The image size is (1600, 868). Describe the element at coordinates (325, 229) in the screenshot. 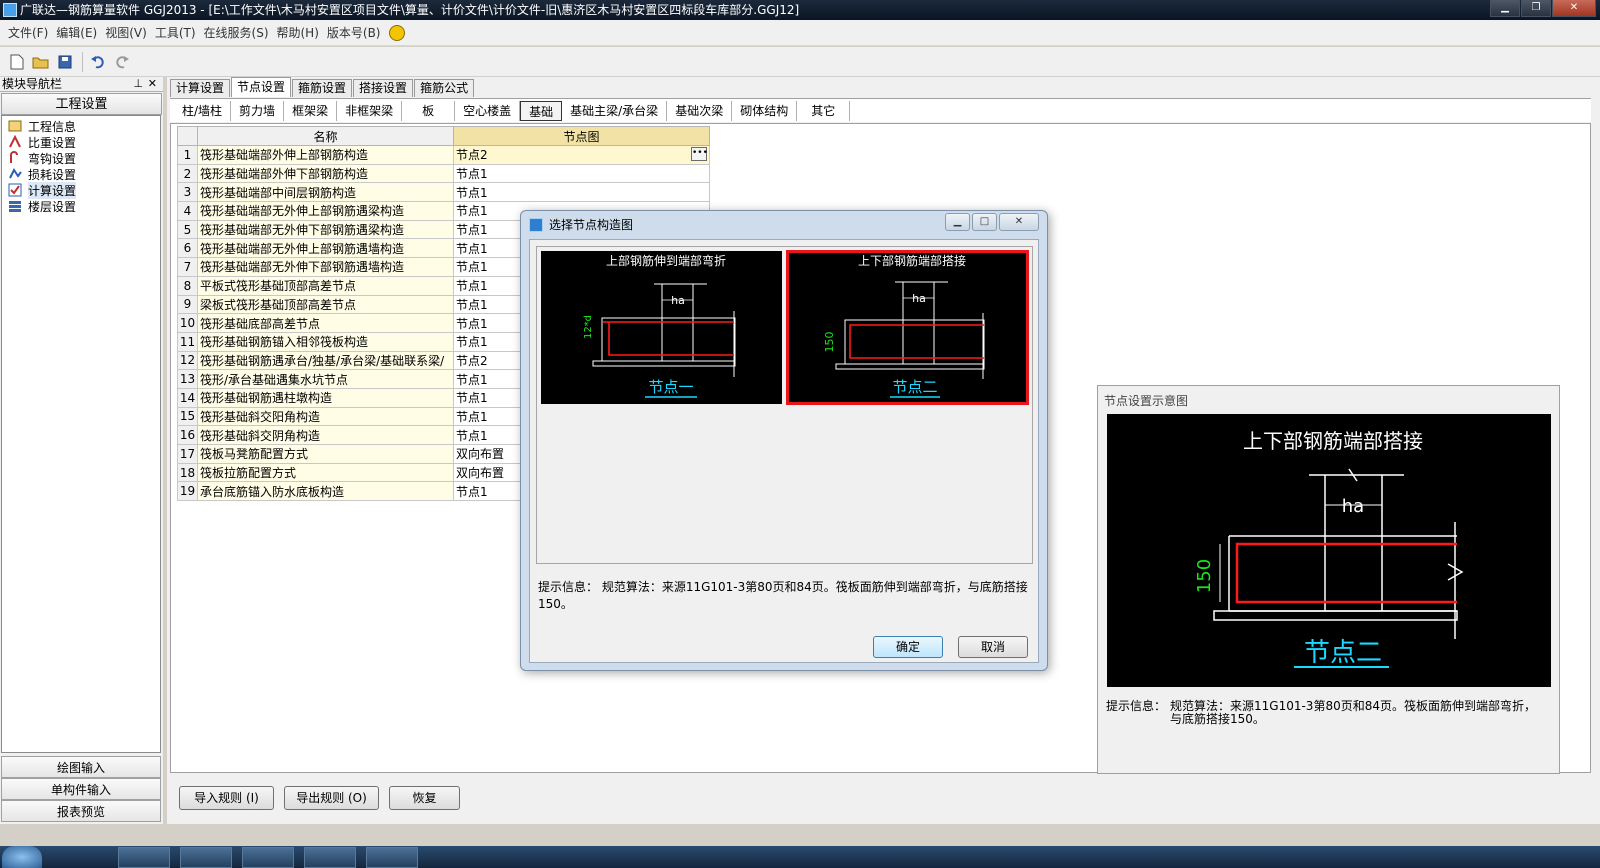

I see `row-name-cell: 筏形基础端部无外伸下部钢筋遇梁构造` at that location.